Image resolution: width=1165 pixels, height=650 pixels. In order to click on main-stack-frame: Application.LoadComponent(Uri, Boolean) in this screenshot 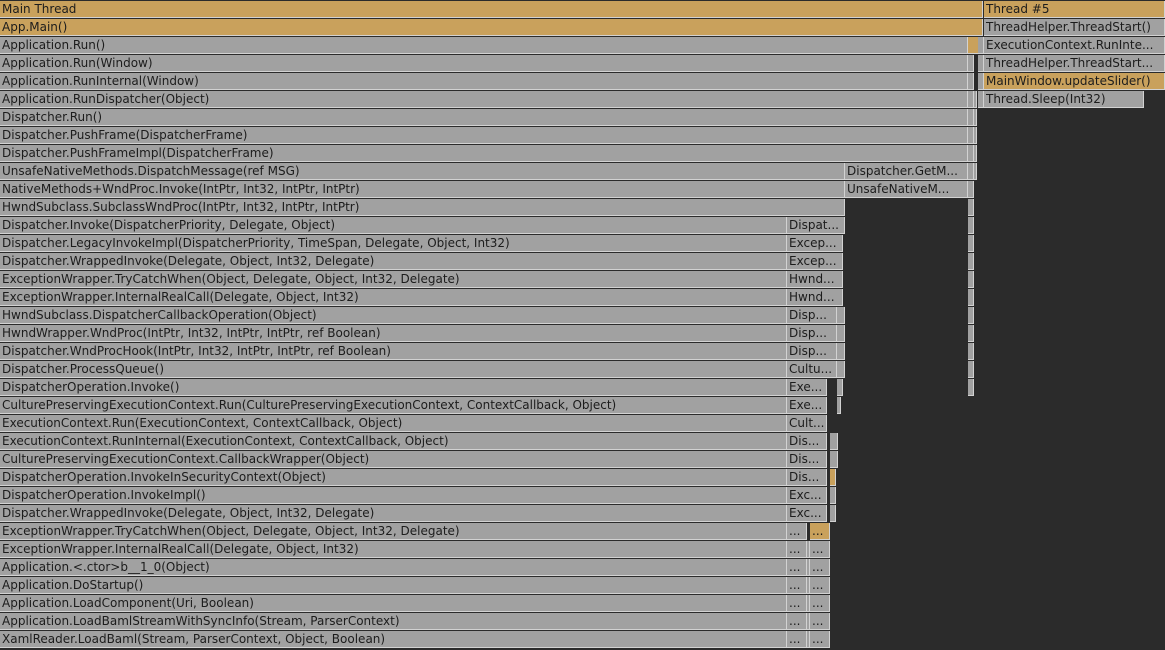, I will do `click(393, 603)`.